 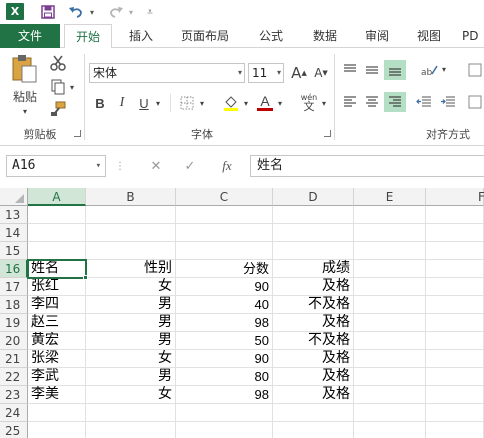 I want to click on cell-a17: 张红, so click(x=57, y=287).